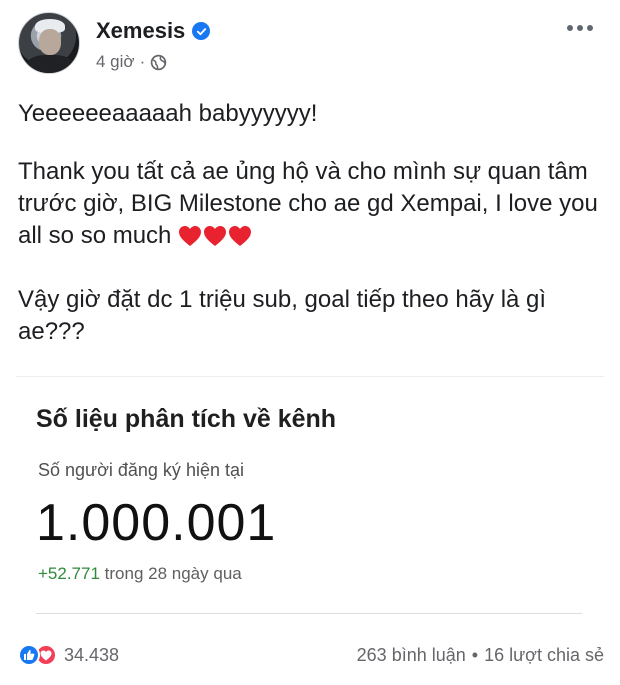 The width and height of the screenshot is (620, 685). What do you see at coordinates (156, 523) in the screenshot?
I see `subscriber-count: 1.000.001` at bounding box center [156, 523].